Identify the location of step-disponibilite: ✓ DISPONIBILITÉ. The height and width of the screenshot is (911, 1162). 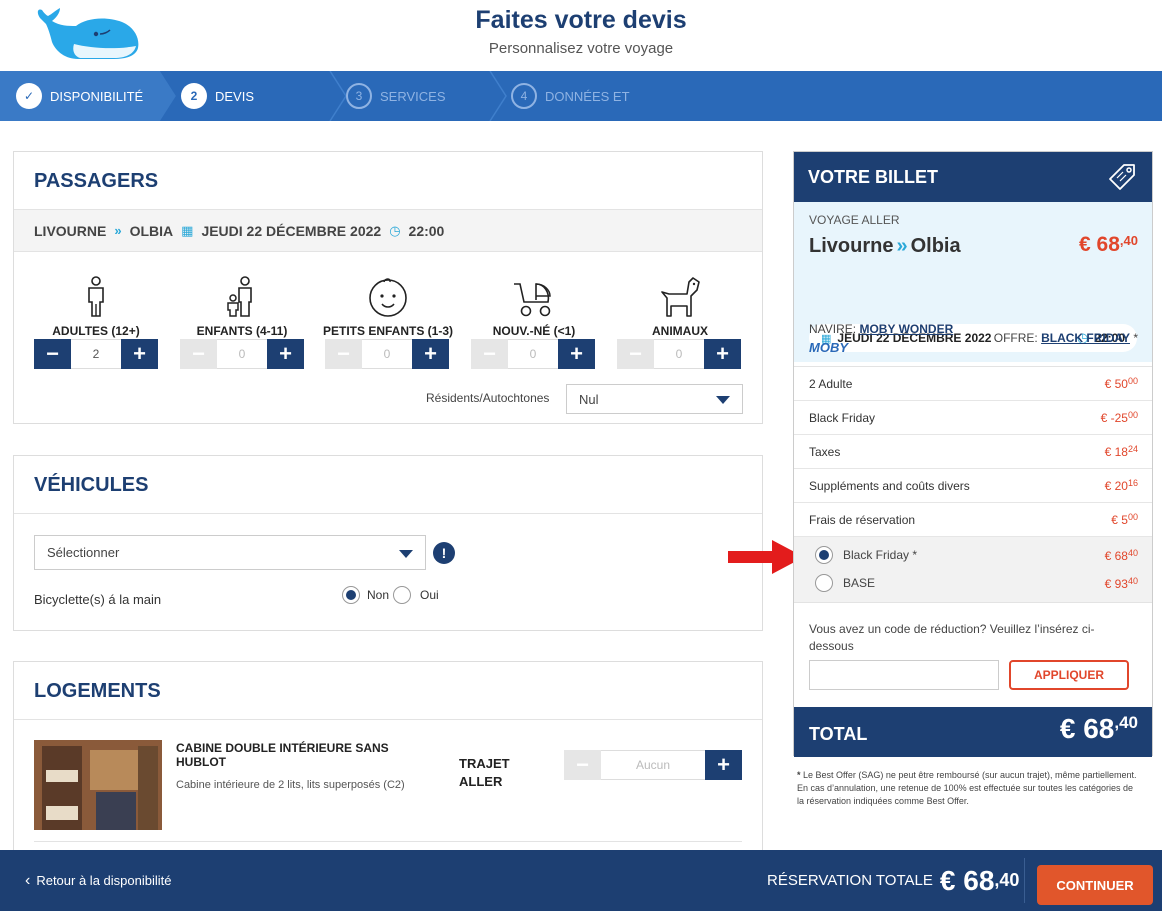
(79, 96).